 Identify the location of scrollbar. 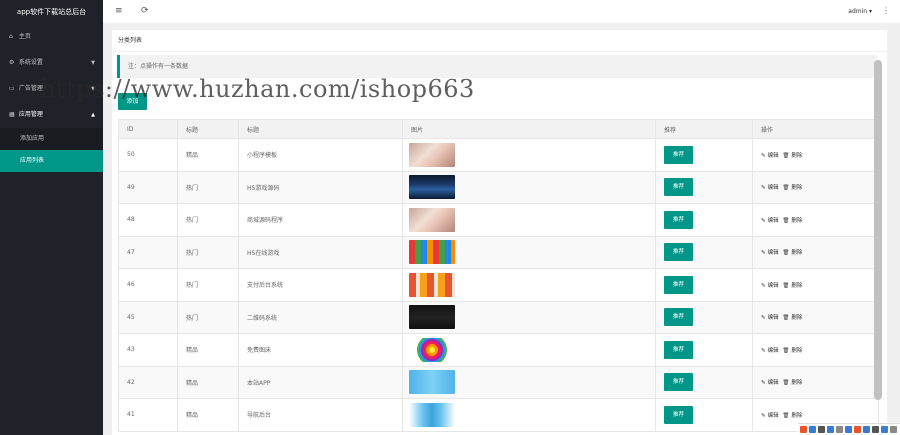
(878, 230).